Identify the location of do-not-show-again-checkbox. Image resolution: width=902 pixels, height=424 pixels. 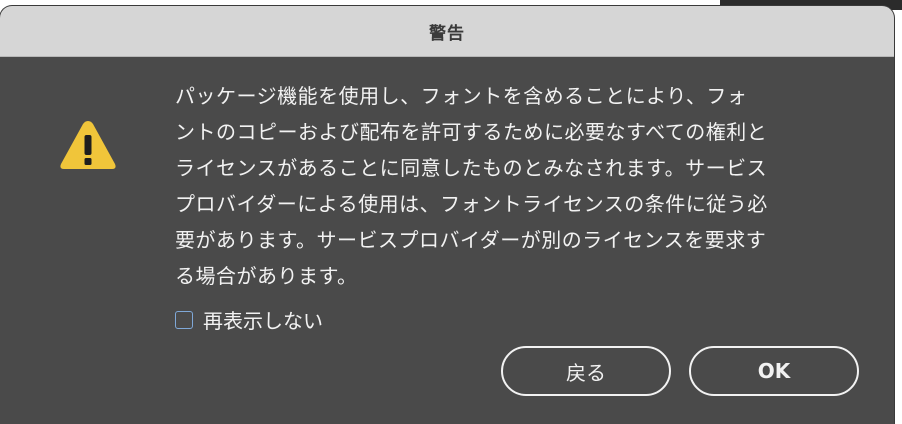
(184, 319).